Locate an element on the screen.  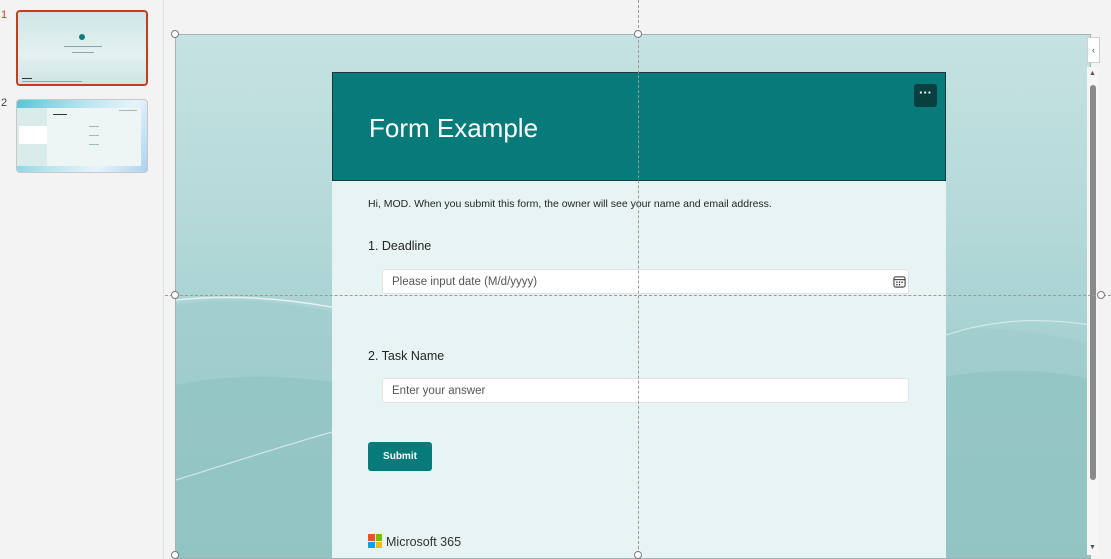
resize-handle-top-center is located at coordinates (638, 34).